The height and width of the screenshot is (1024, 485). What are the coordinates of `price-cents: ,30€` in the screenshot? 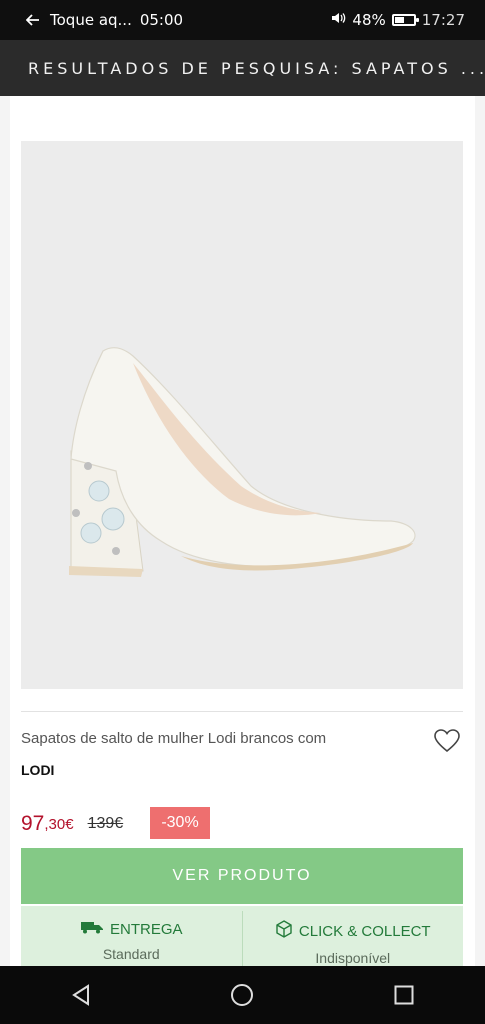 It's located at (59, 824).